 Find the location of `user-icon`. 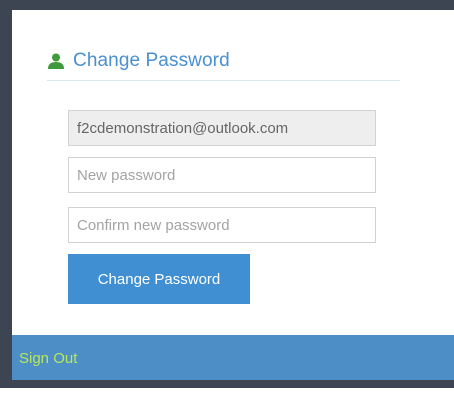

user-icon is located at coordinates (56, 61).